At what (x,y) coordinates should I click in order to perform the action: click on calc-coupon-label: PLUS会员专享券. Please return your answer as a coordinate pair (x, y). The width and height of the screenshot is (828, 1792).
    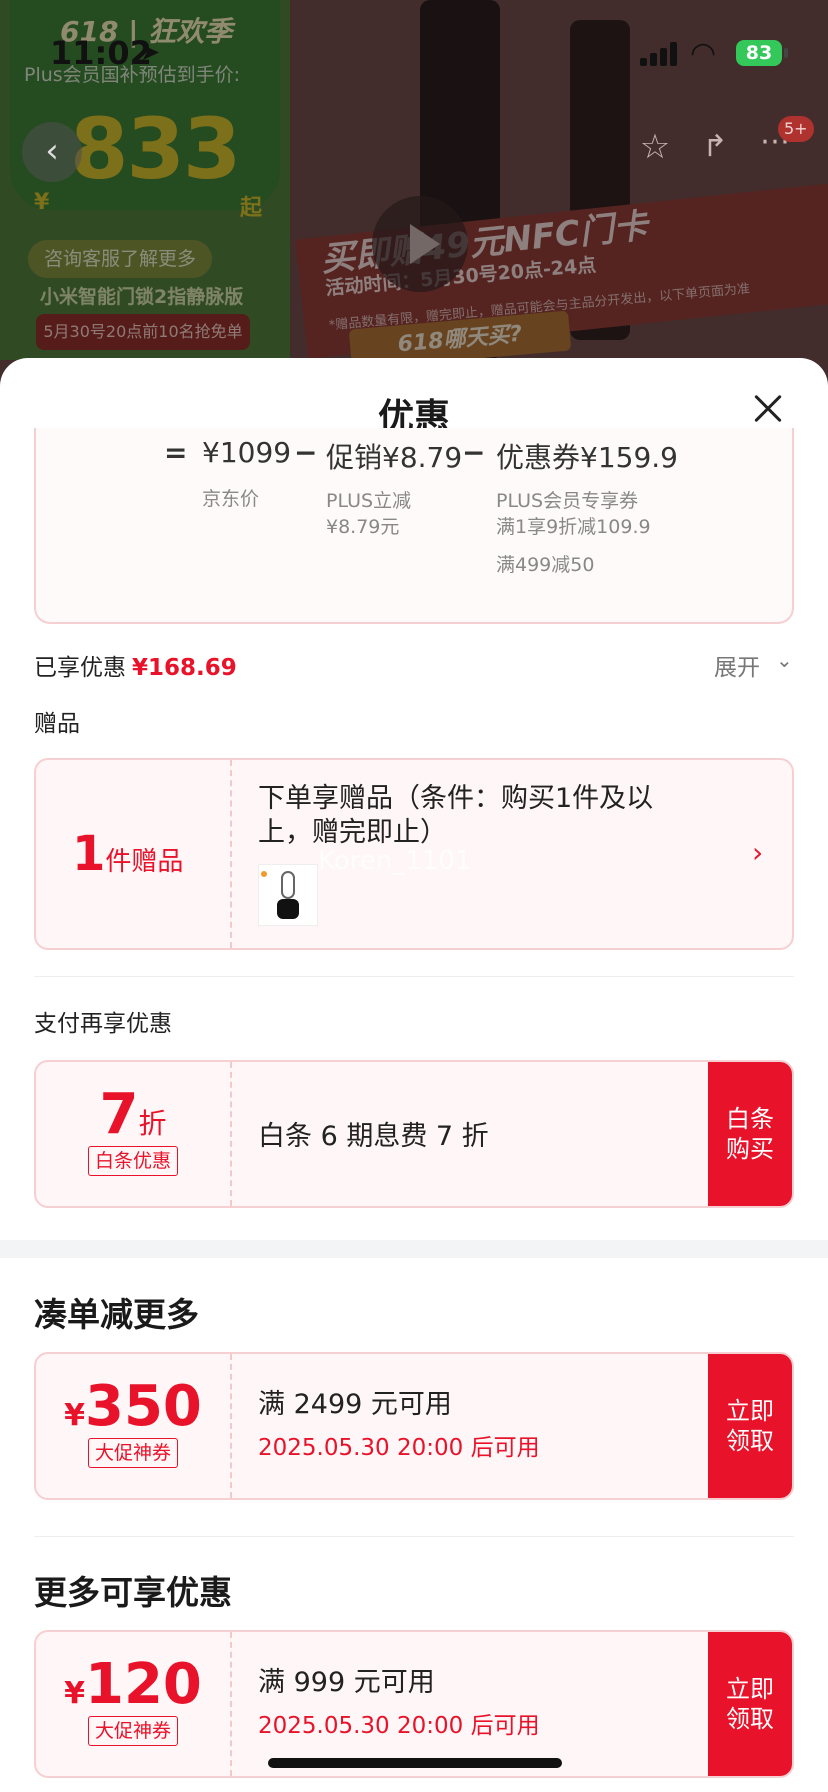
    Looking at the image, I should click on (567, 501).